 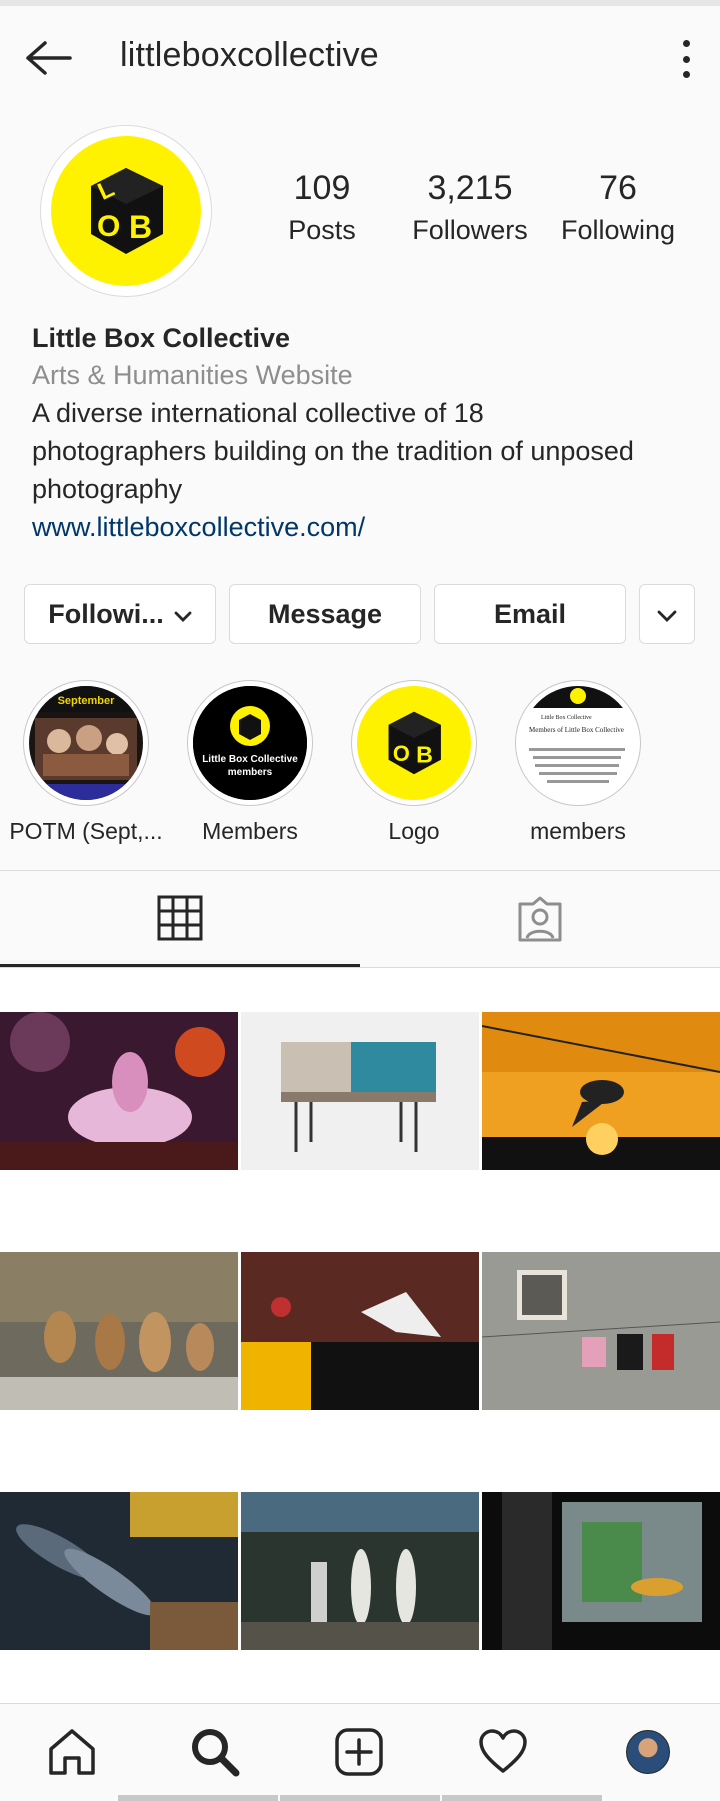 I want to click on highlight-cover-members: Little Box Collective members, so click(x=250, y=743).